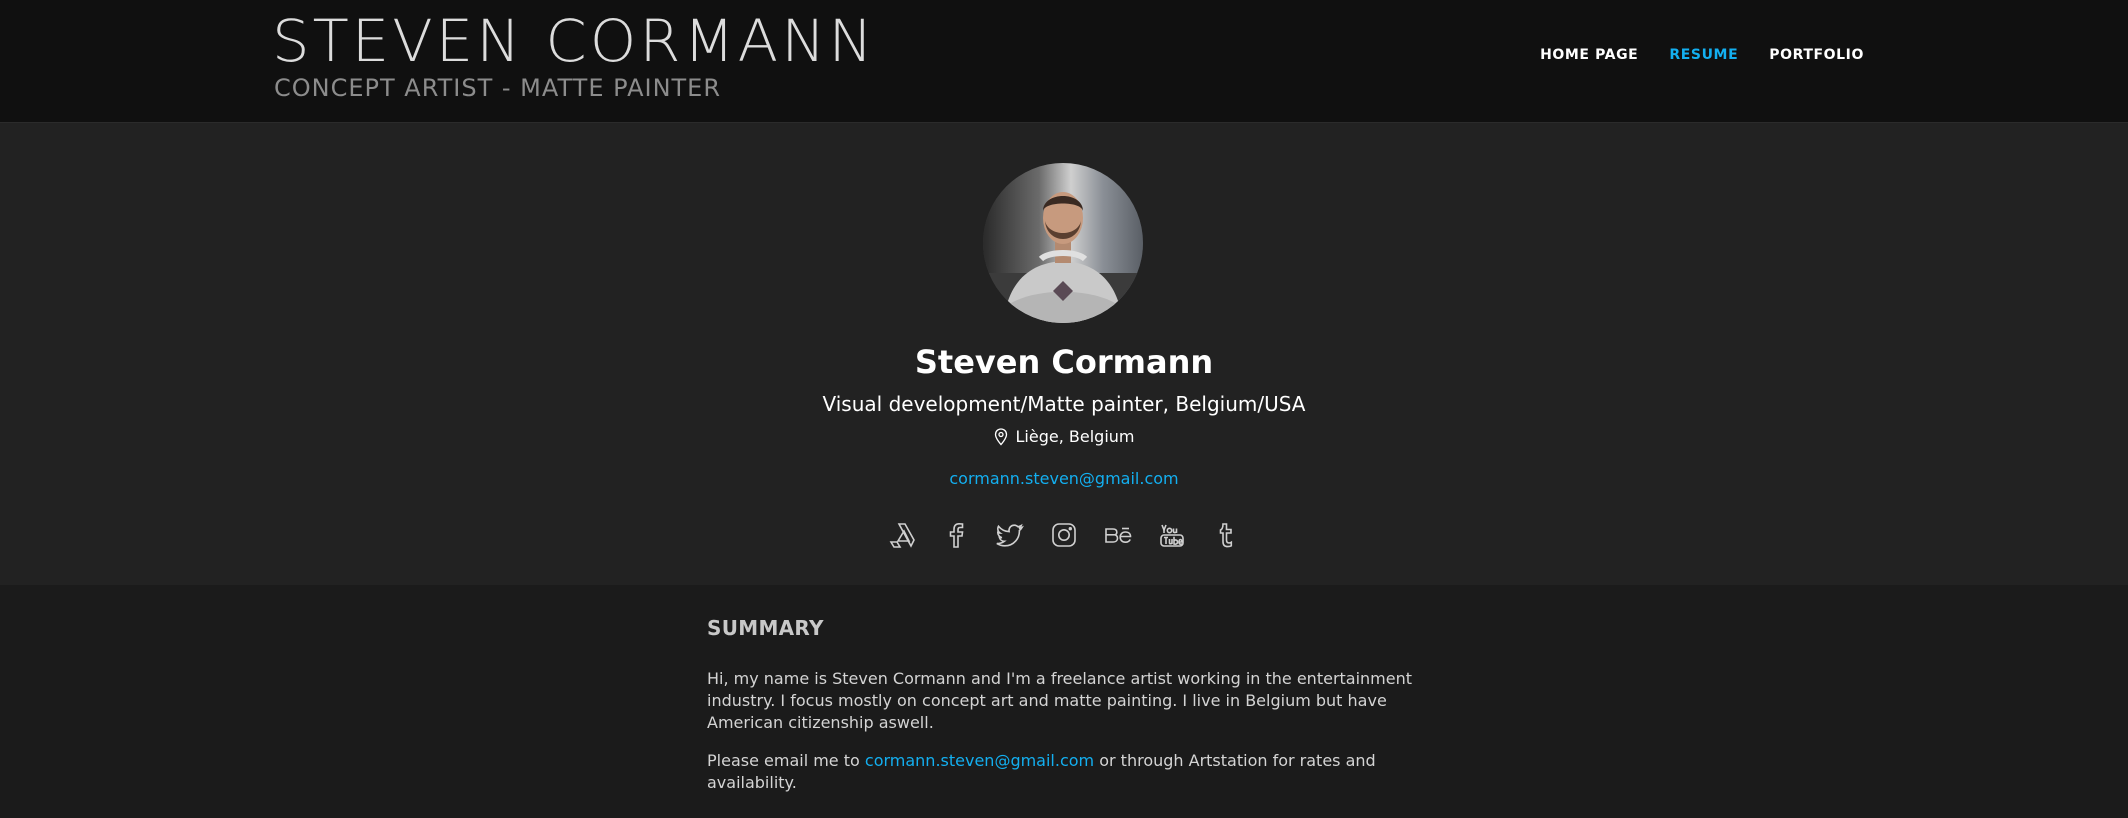 The image size is (2128, 818). Describe the element at coordinates (902, 535) in the screenshot. I see `artstation-icon` at that location.